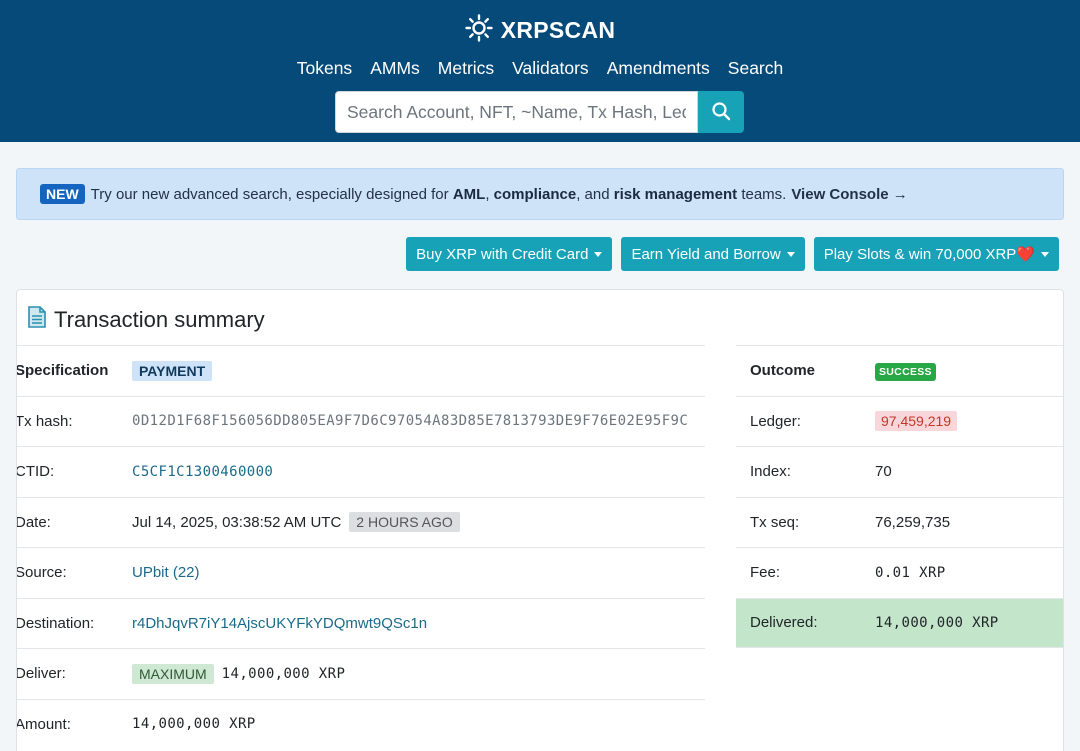  What do you see at coordinates (913, 522) in the screenshot?
I see `tx-seq-value: 76,259,735` at bounding box center [913, 522].